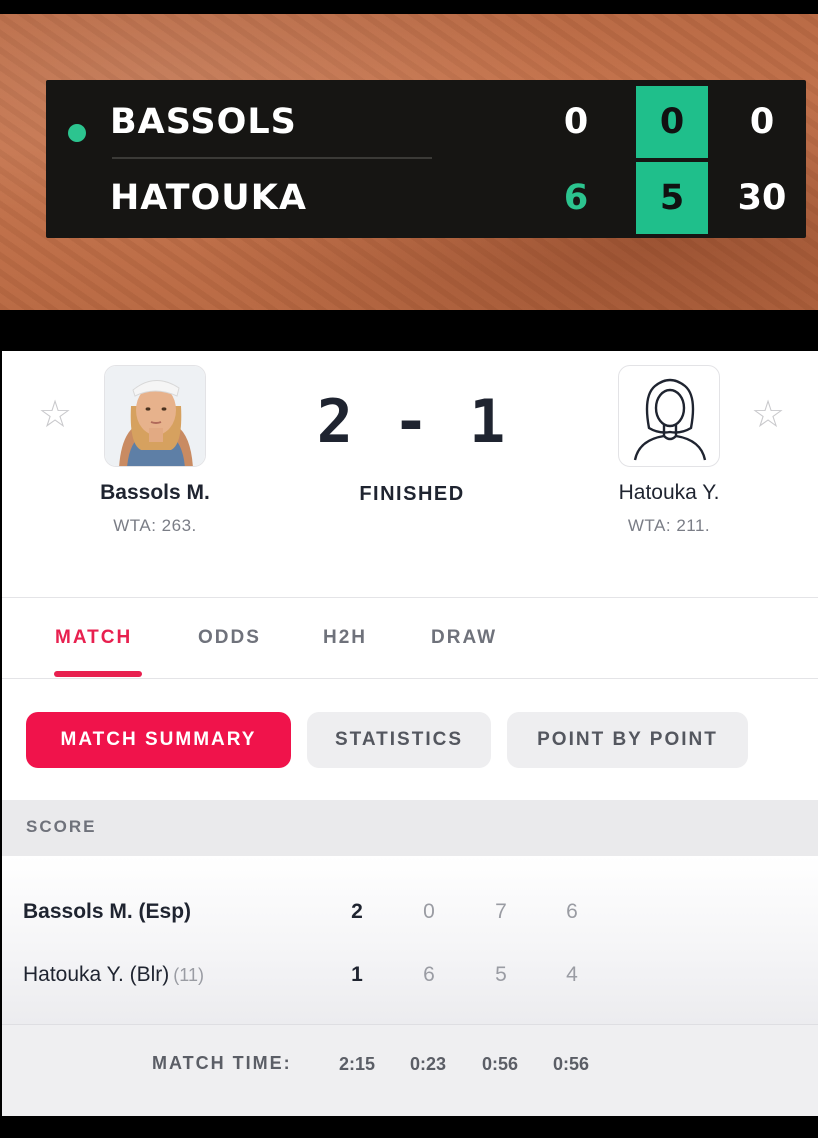 The height and width of the screenshot is (1138, 818). I want to click on player-photo-bassols, so click(155, 416).